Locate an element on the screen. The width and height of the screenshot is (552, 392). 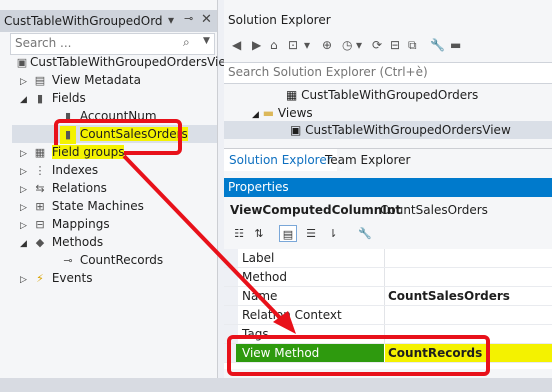
arrow-line is located at coordinates (204, 239).